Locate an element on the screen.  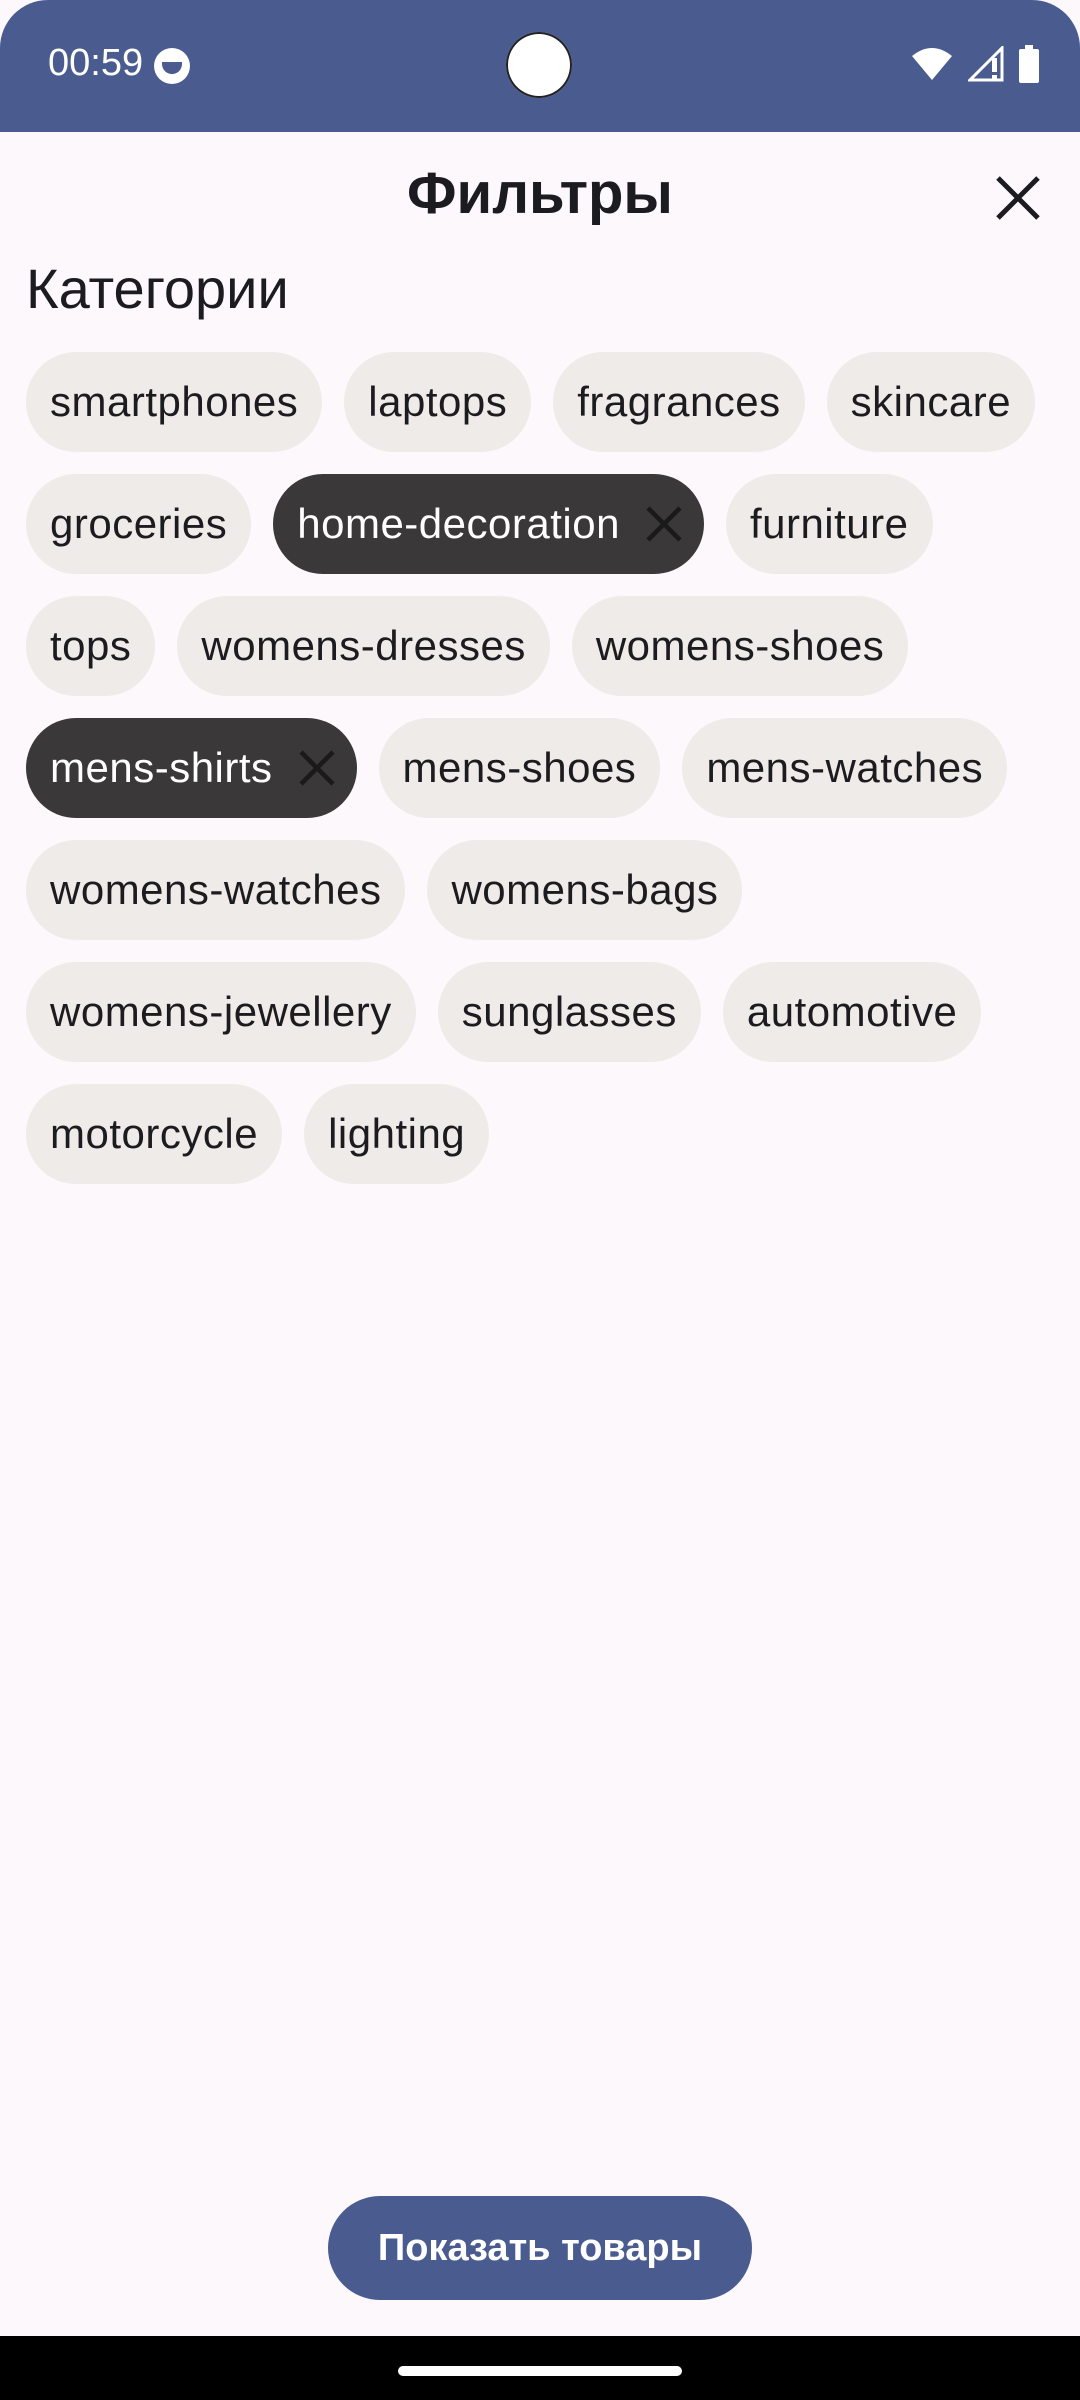
chip-label: automotive is located at coordinates (852, 1011).